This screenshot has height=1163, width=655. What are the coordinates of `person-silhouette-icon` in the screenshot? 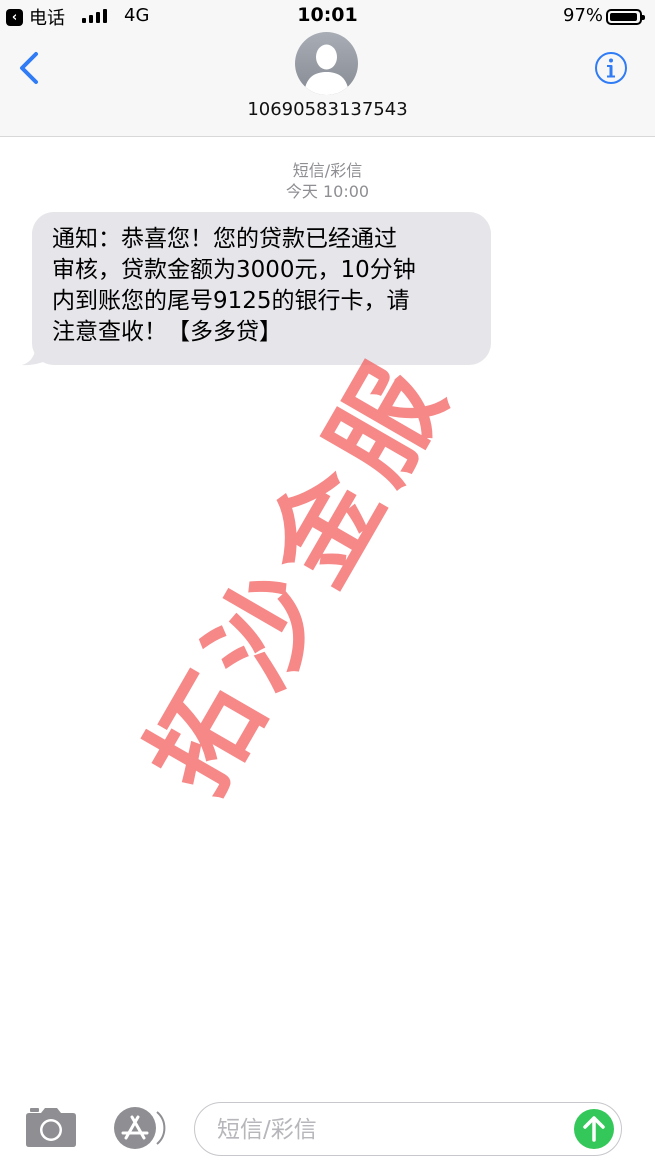 It's located at (326, 69).